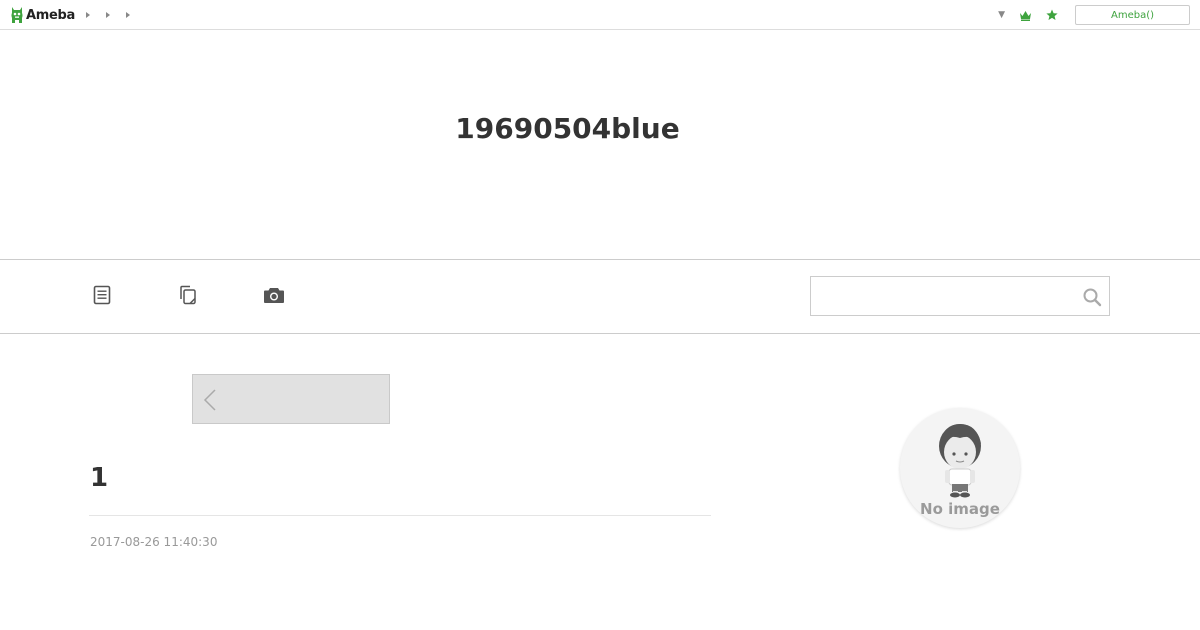 The width and height of the screenshot is (1200, 630). What do you see at coordinates (51, 15) in the screenshot?
I see `ameba-logo-text: Ameba` at bounding box center [51, 15].